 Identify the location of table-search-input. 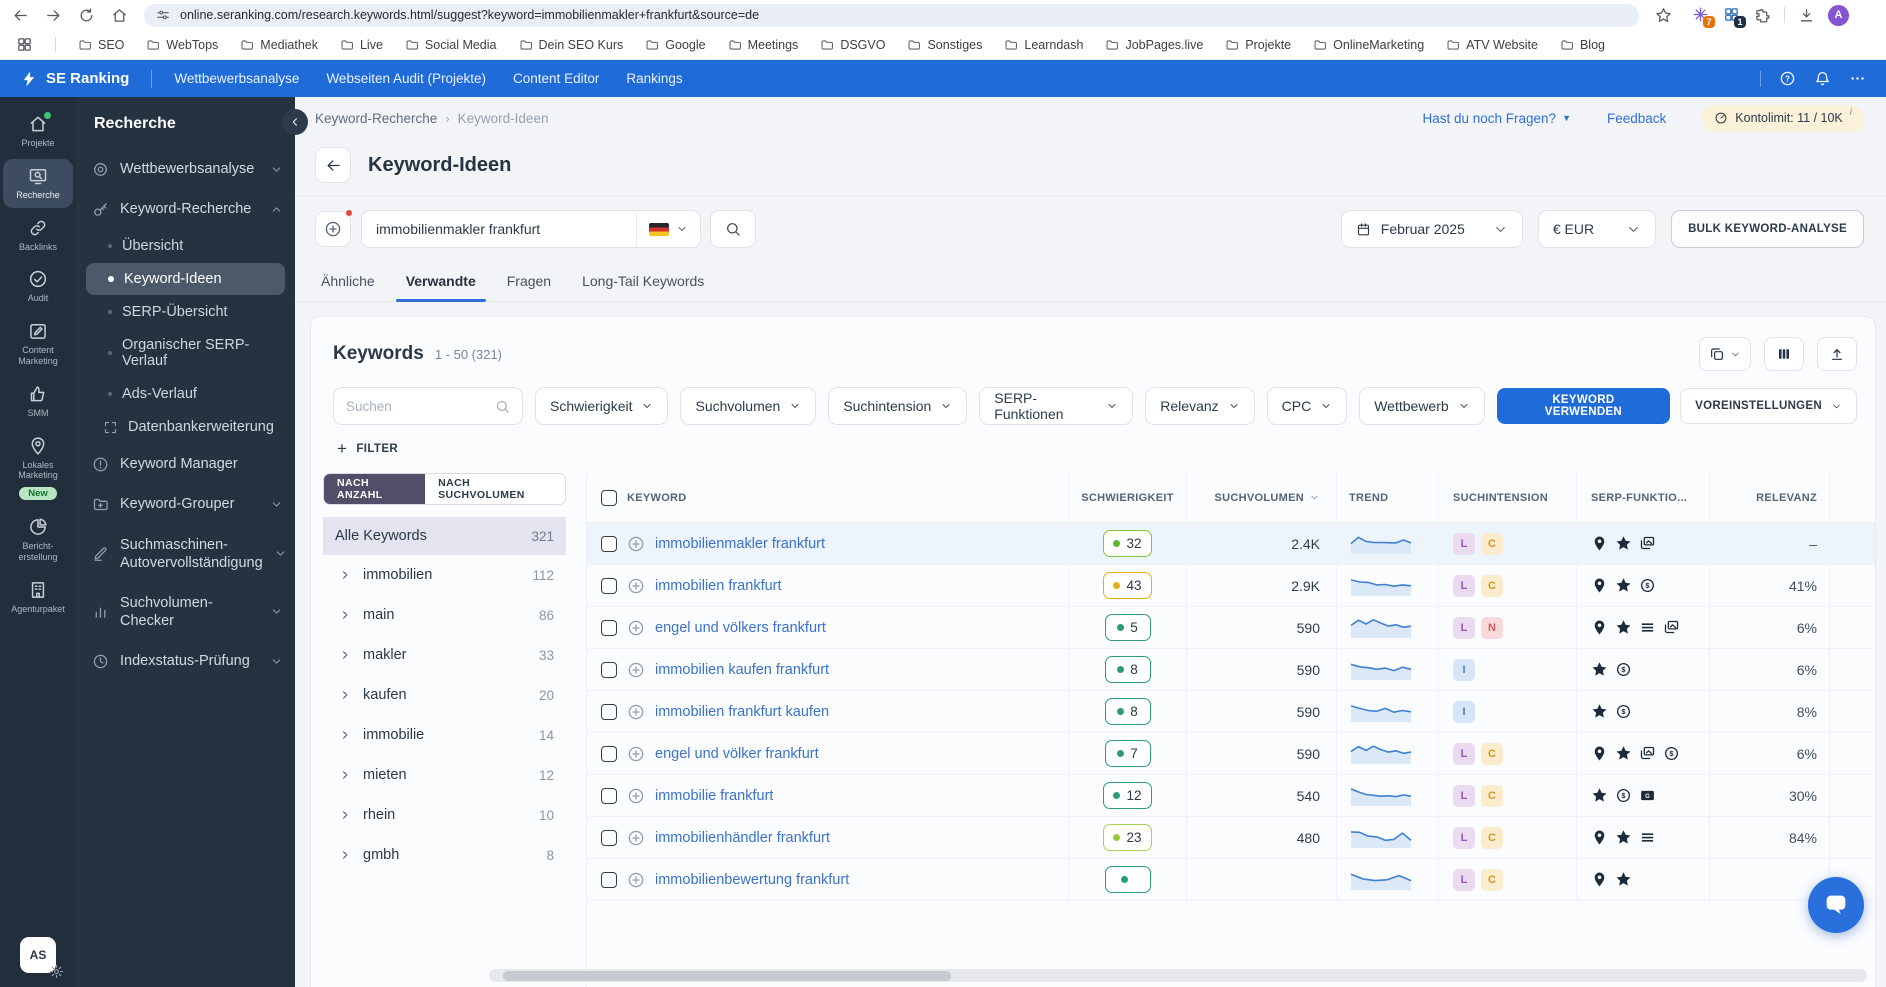
(416, 406).